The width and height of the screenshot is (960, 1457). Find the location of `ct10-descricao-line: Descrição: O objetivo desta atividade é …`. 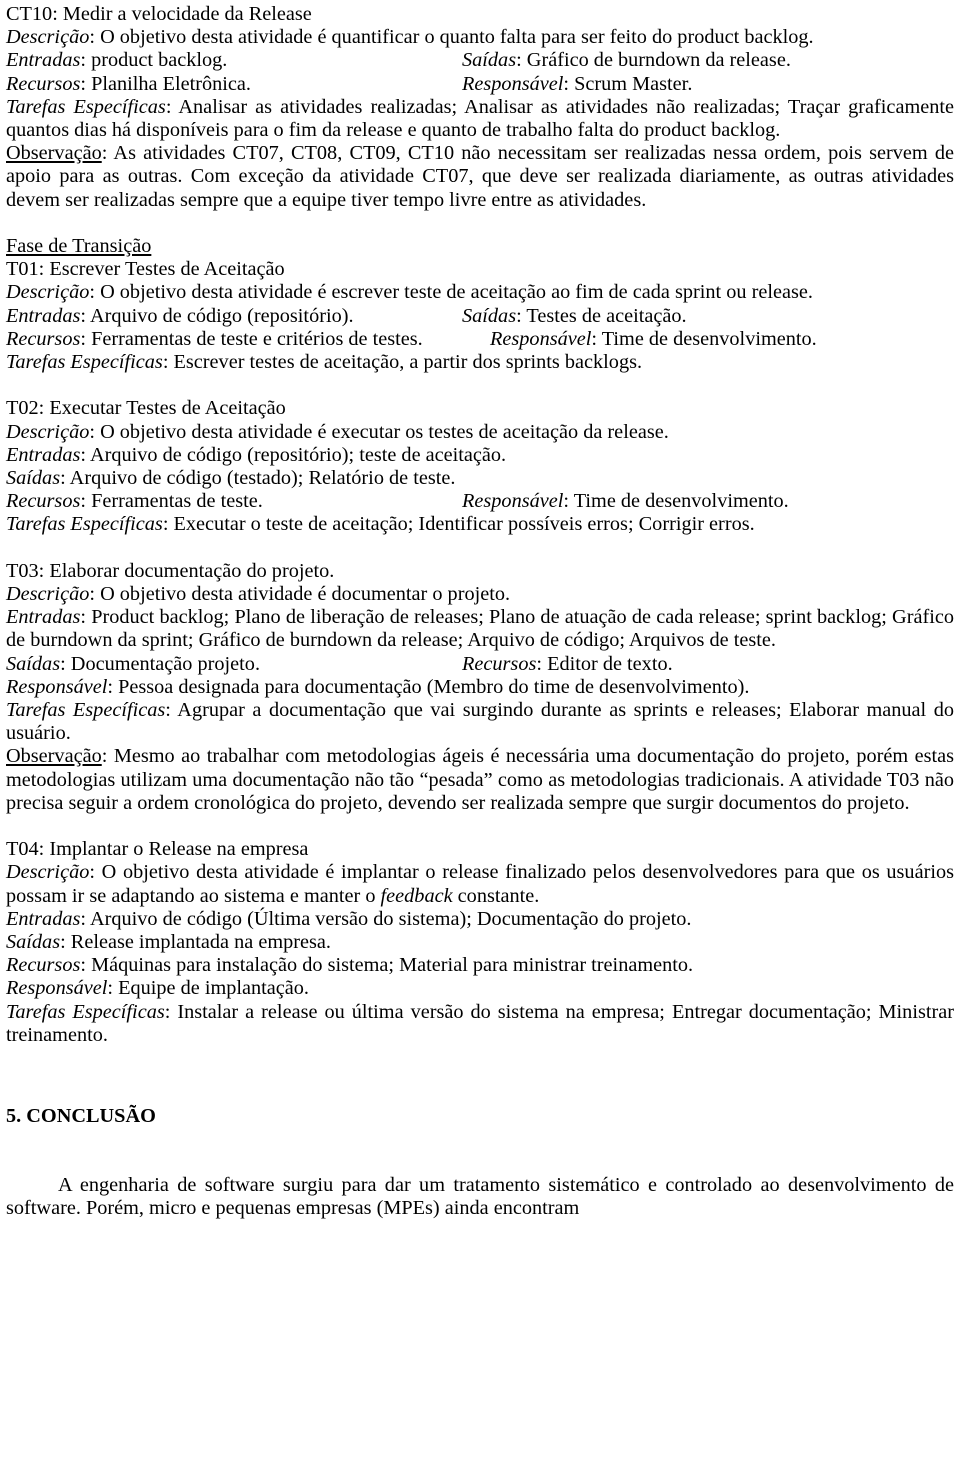

ct10-descricao-line: Descrição: O objetivo desta atividade é … is located at coordinates (480, 37).